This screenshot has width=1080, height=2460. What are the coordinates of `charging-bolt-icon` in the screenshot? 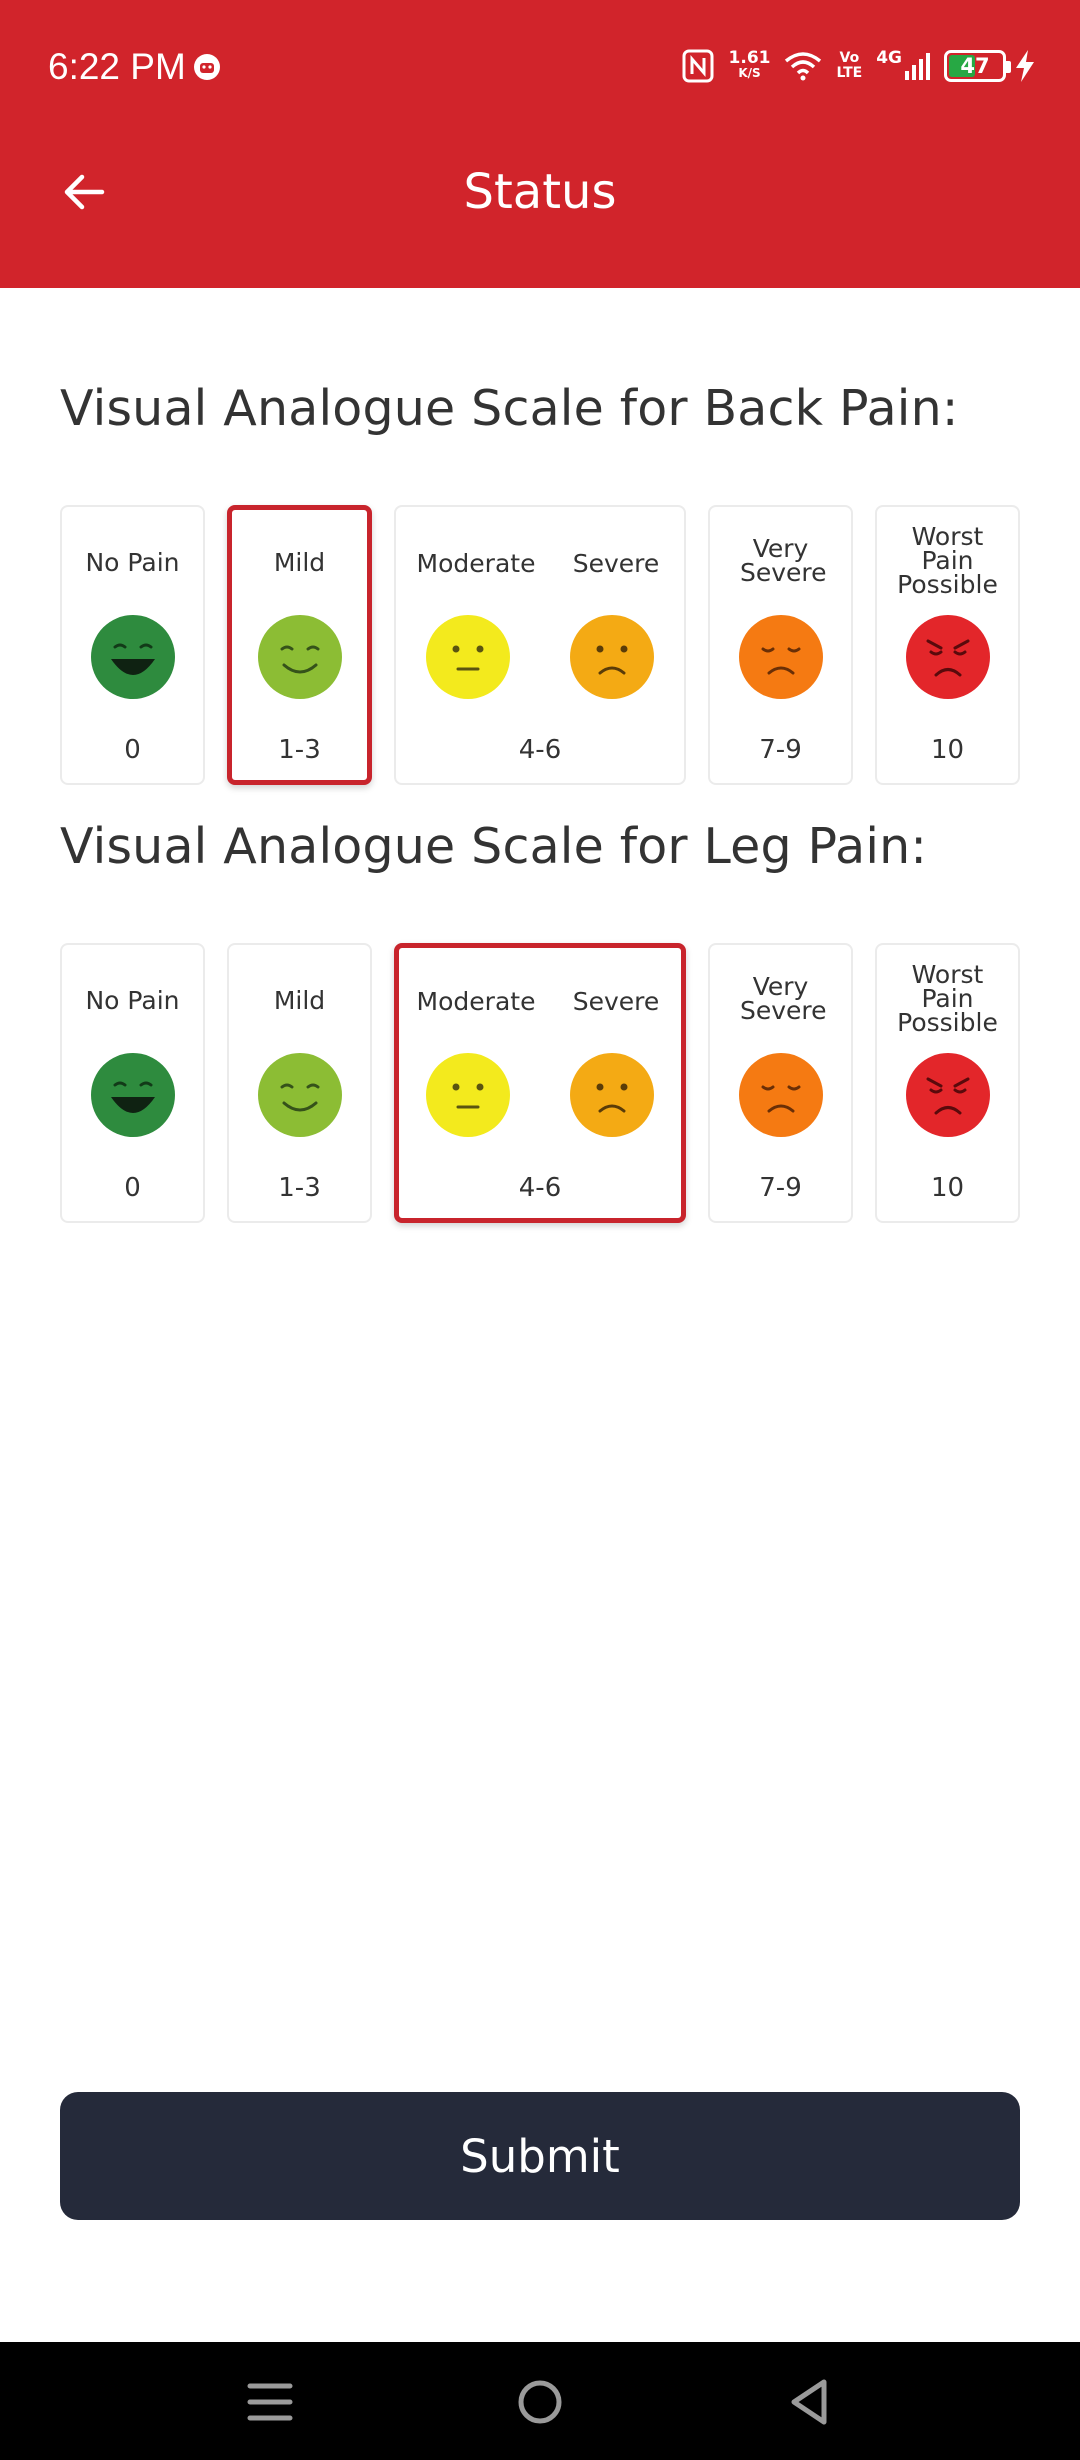 It's located at (1025, 66).